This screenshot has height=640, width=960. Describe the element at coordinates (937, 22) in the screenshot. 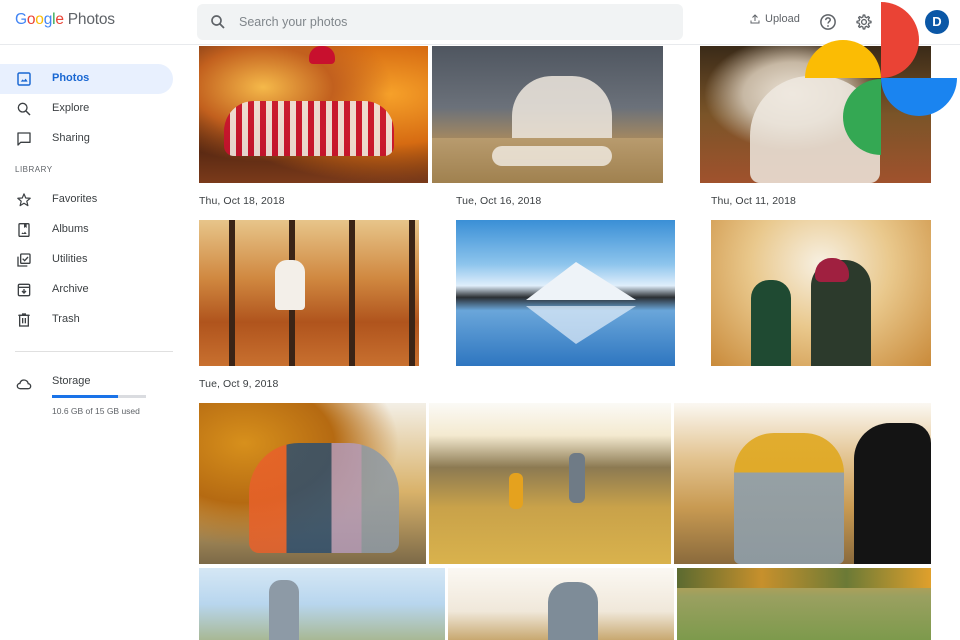

I see `avatar: D` at that location.